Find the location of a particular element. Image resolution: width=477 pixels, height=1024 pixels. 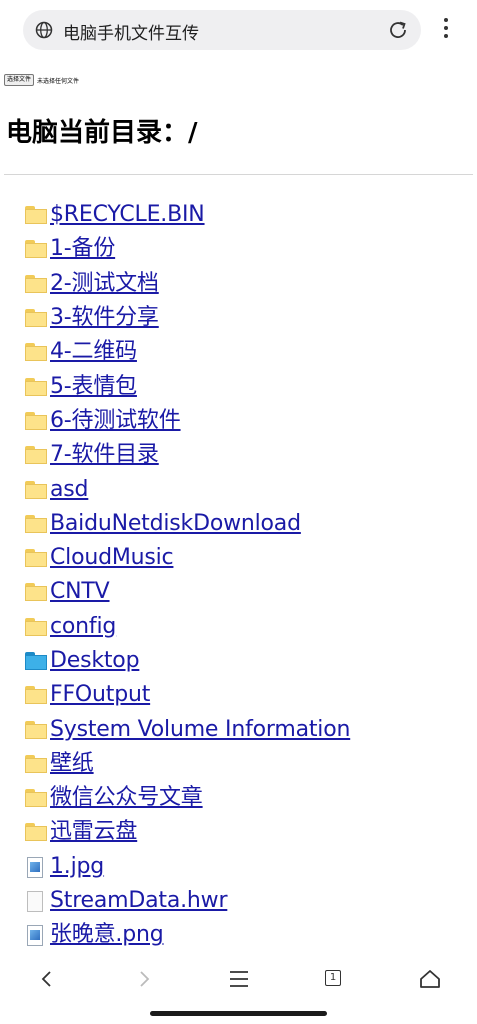

home-icon is located at coordinates (430, 979).